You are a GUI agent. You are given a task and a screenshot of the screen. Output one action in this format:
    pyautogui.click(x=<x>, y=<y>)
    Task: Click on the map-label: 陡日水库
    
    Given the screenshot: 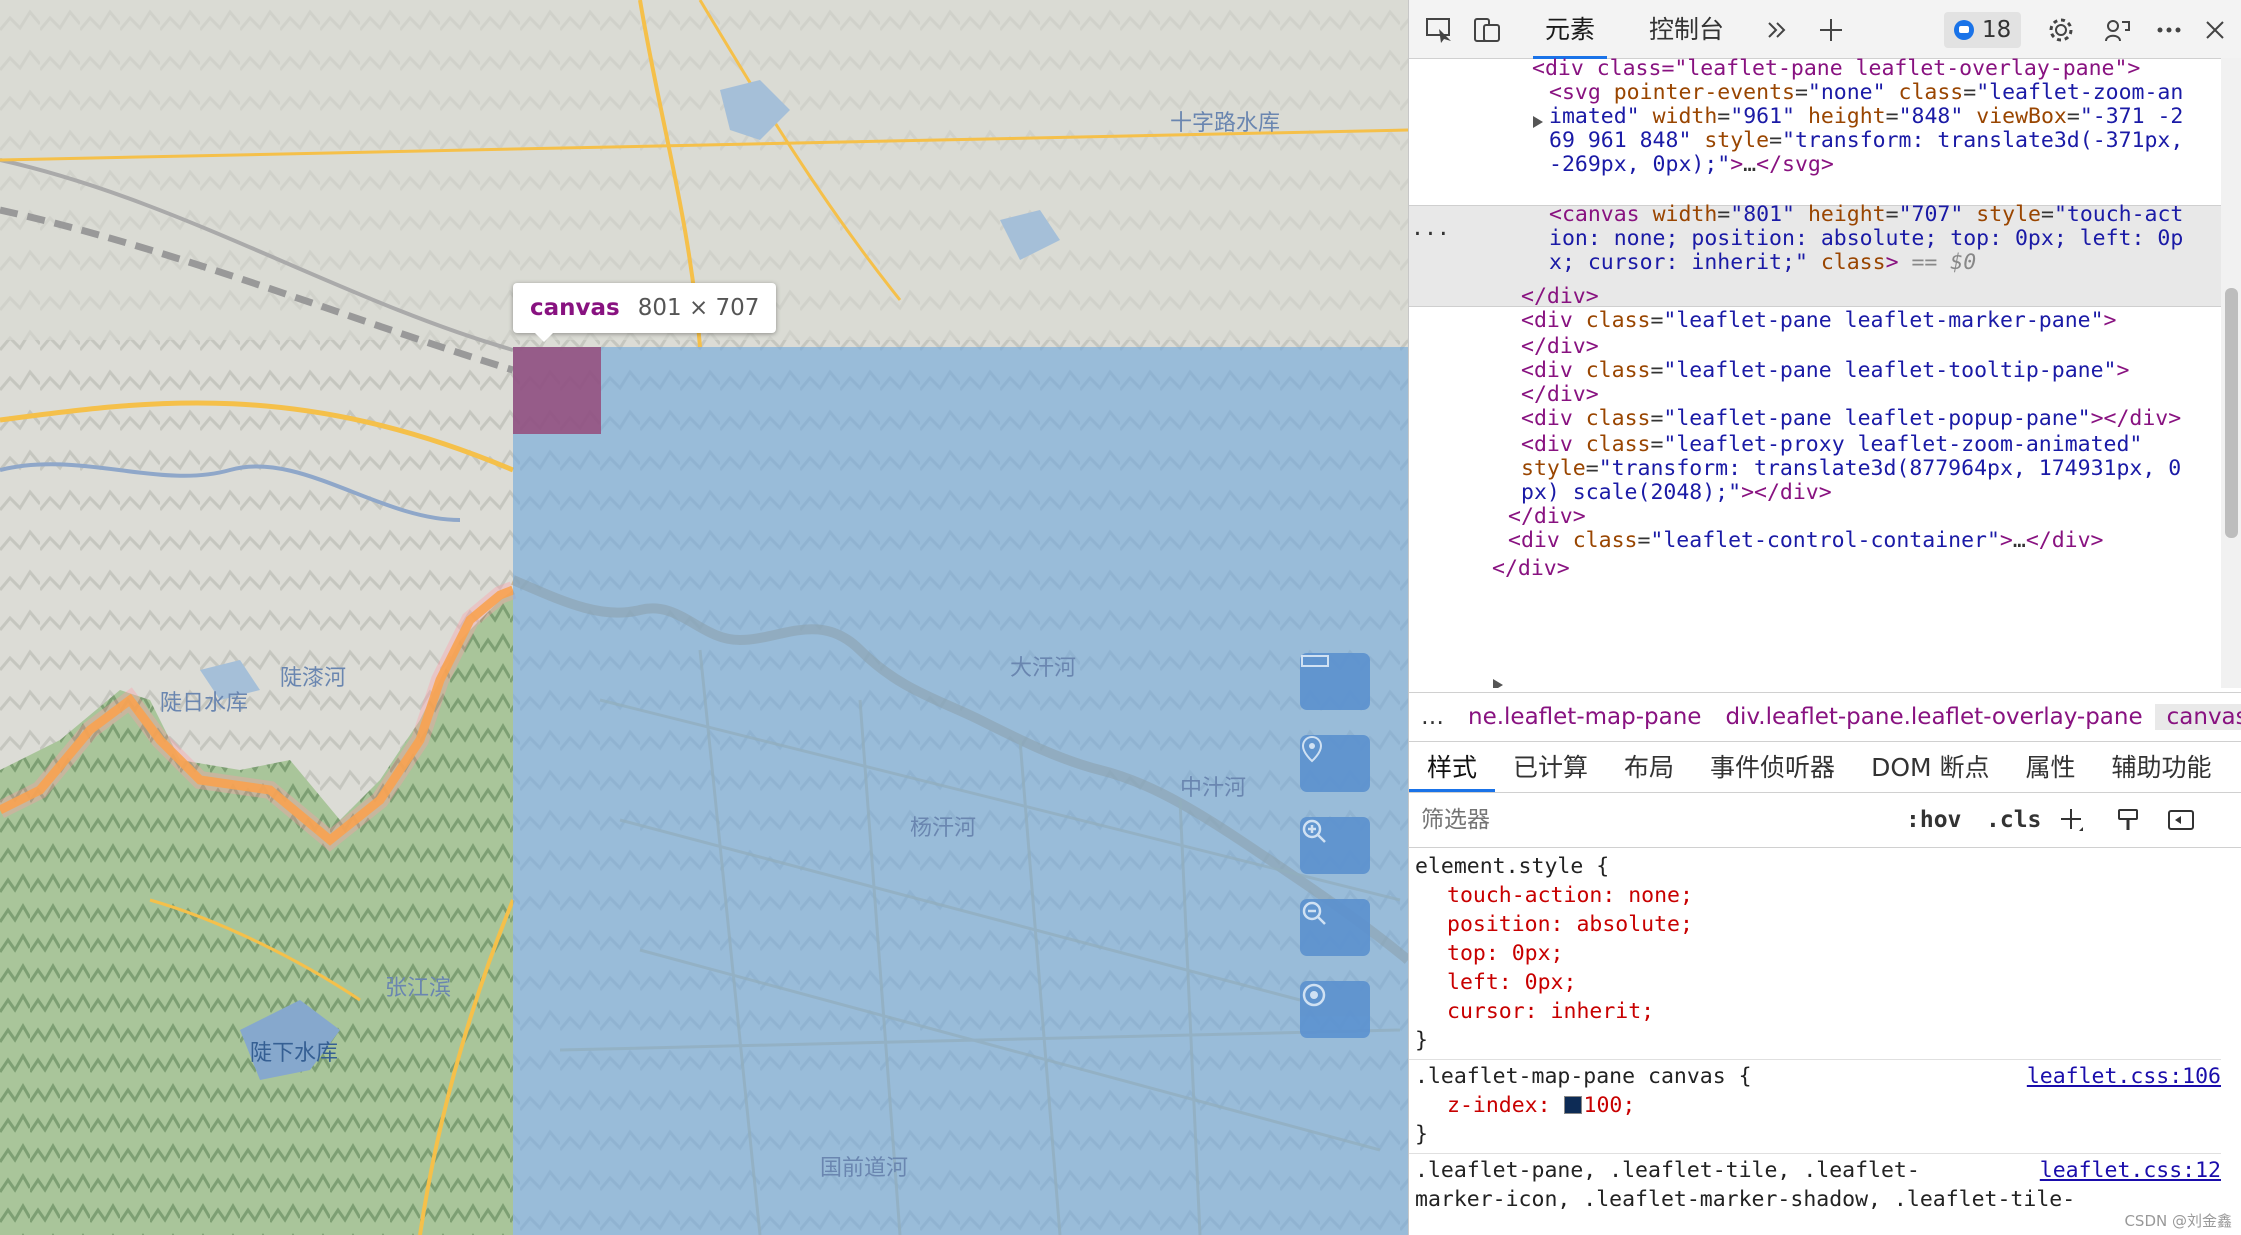 What is the action you would take?
    pyautogui.click(x=204, y=703)
    